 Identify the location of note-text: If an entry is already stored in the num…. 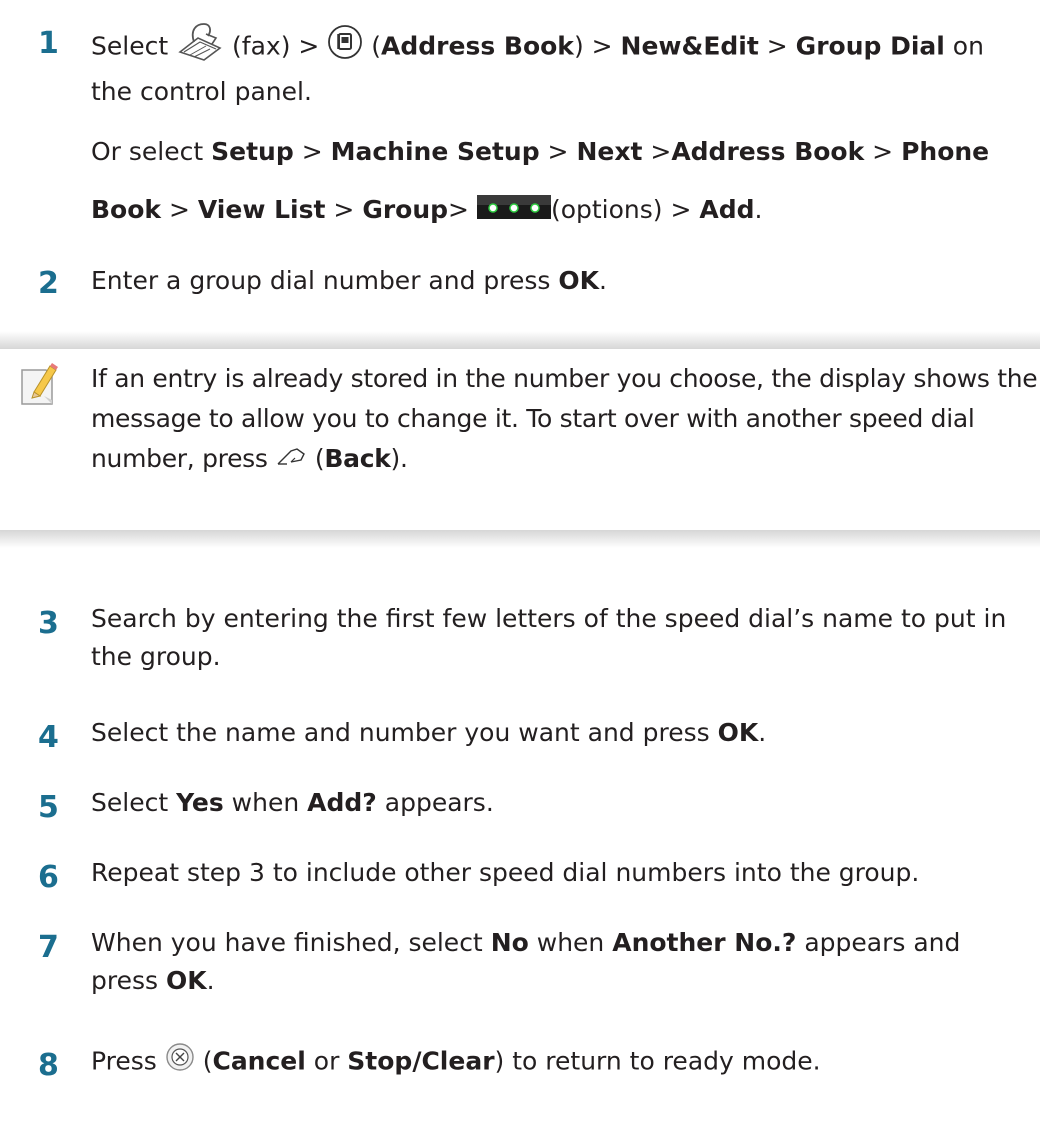
(565, 419).